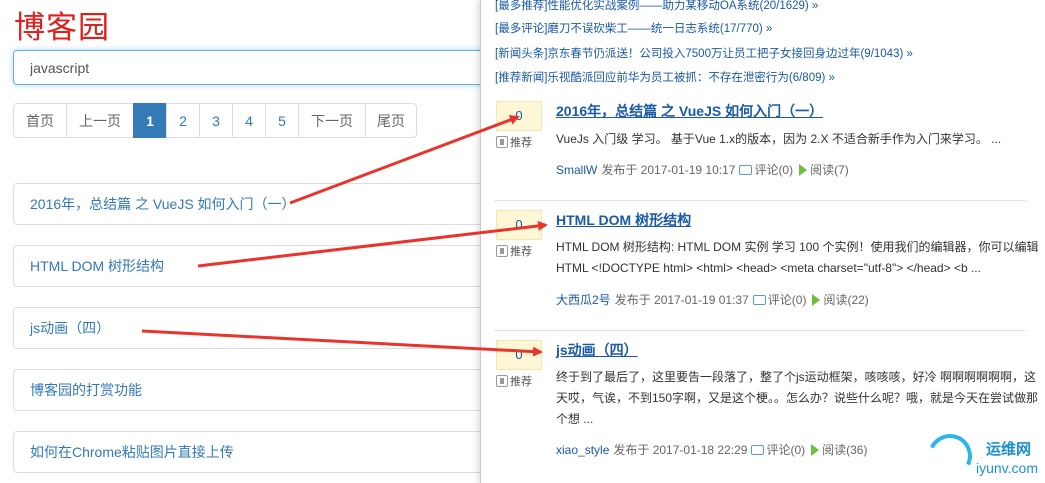 Image resolution: width=1045 pixels, height=483 pixels. What do you see at coordinates (829, 170) in the screenshot?
I see `read-count: 阅读(7)` at bounding box center [829, 170].